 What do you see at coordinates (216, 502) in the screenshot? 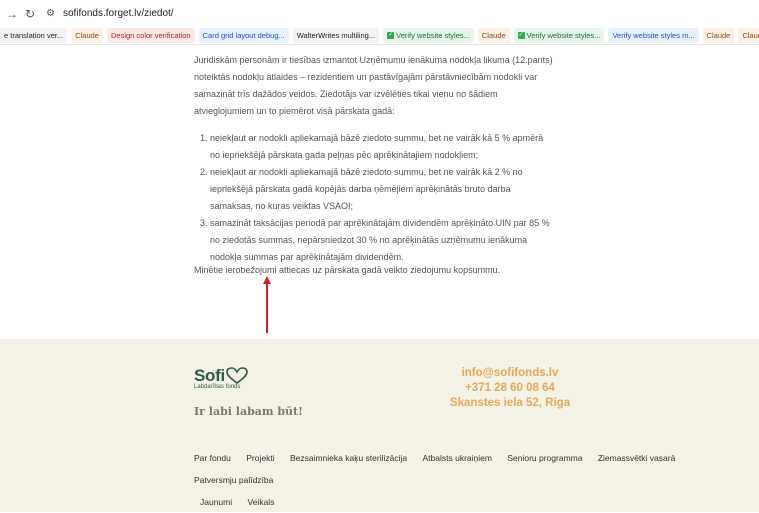
I see `footer-link-jaunumi: Jaunumi` at bounding box center [216, 502].